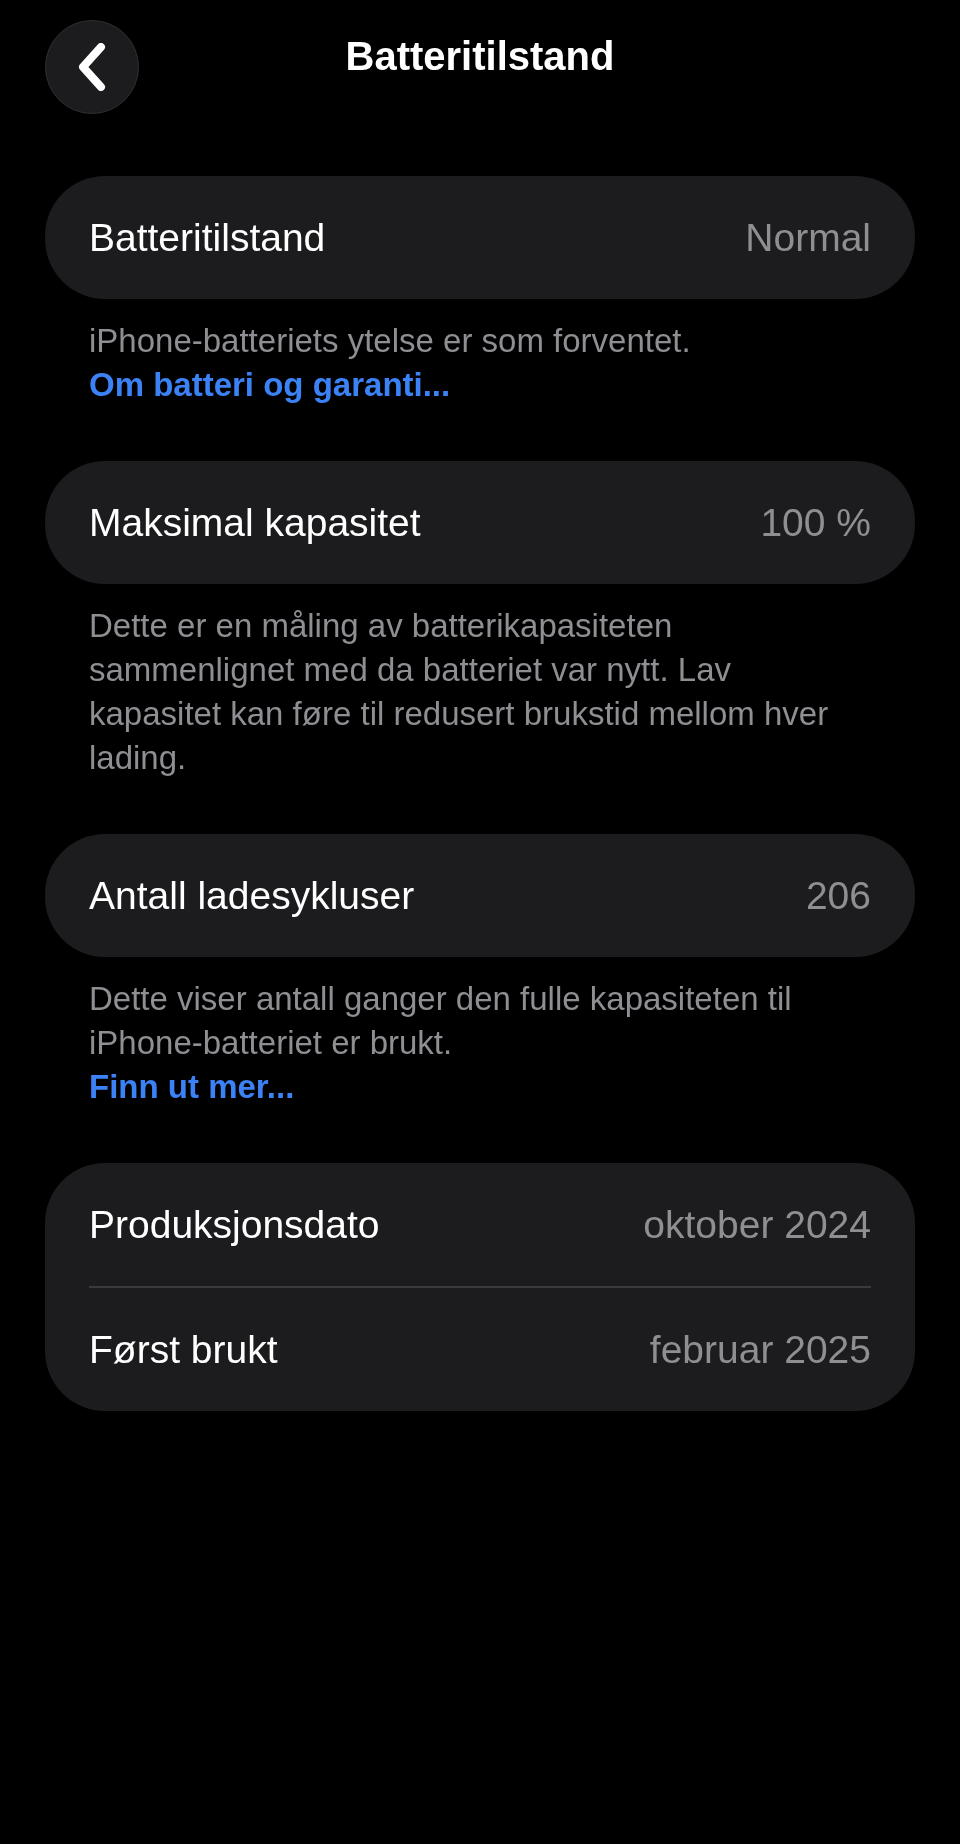 This screenshot has height=1844, width=960. I want to click on row-label: Maksimal kapasitet, so click(255, 522).